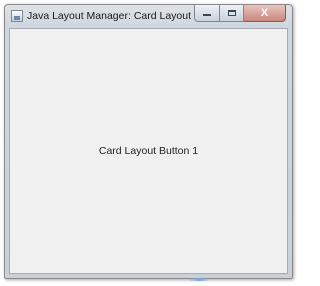 This screenshot has width=320, height=286. I want to click on maximize-button, so click(232, 13).